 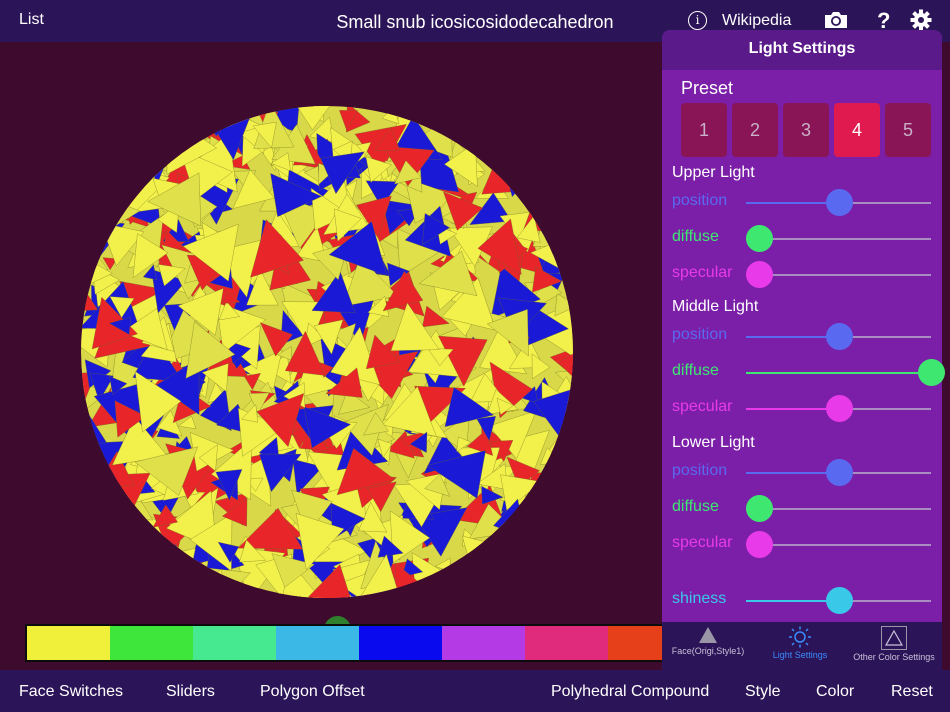 I want to click on slider-label-shiness: shiness, so click(x=699, y=598).